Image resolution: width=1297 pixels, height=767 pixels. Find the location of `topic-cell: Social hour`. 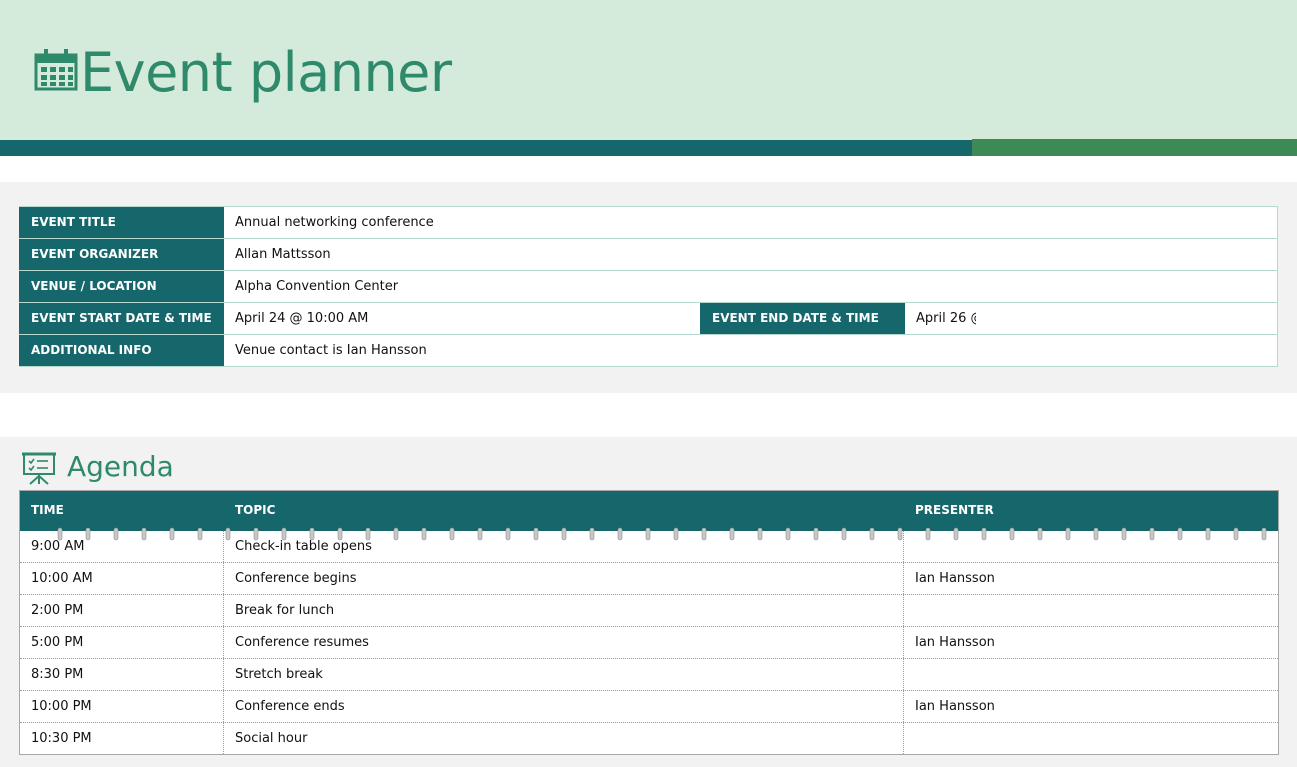

topic-cell: Social hour is located at coordinates (564, 738).